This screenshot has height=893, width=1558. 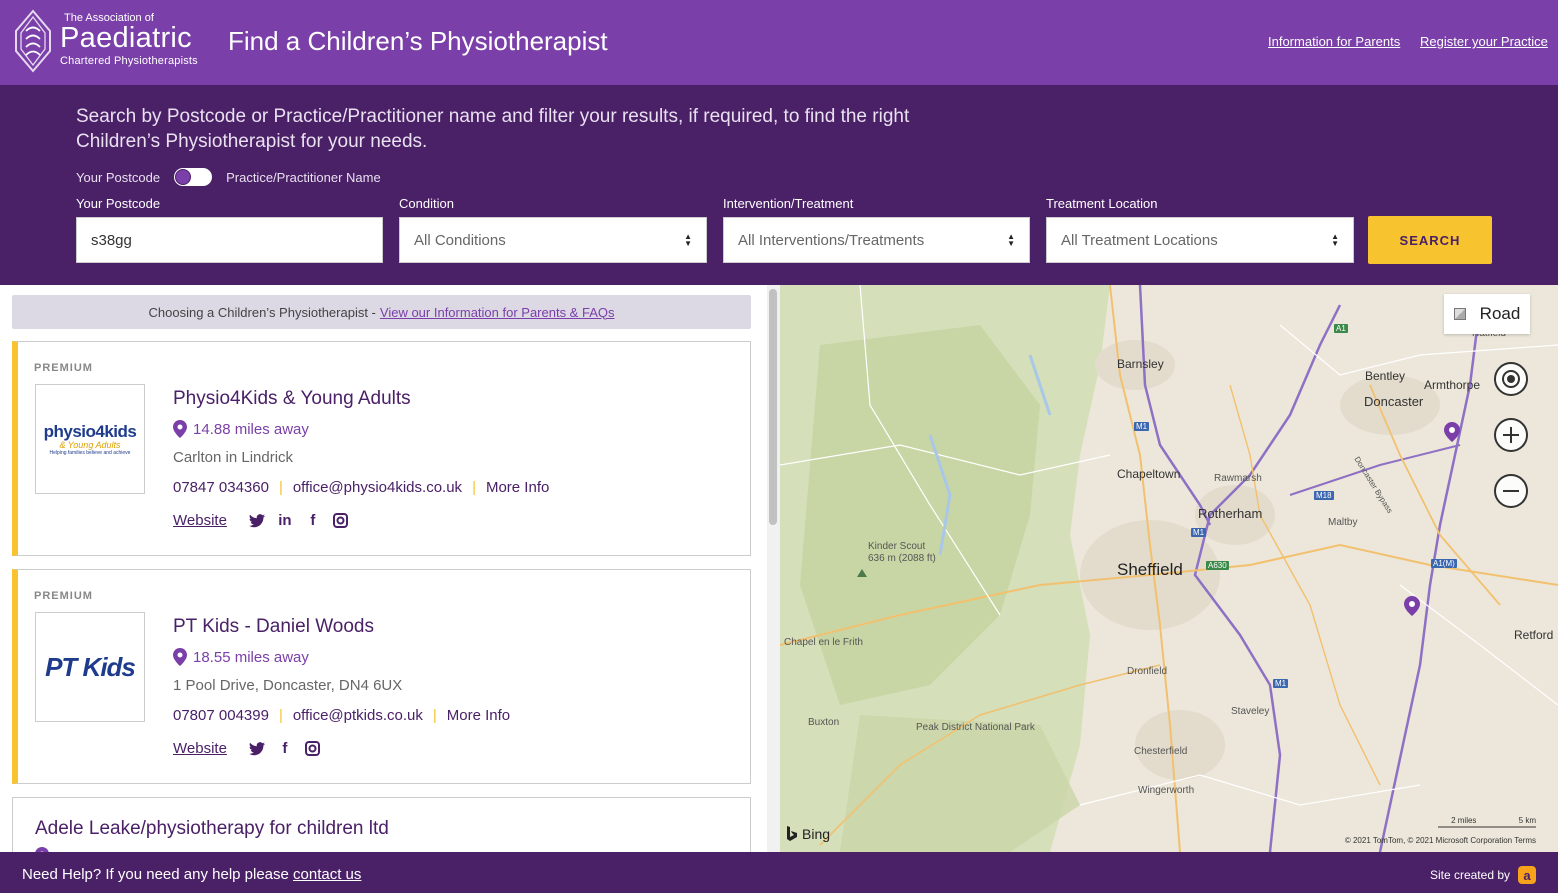 I want to click on road-tag-a630: A630, so click(x=1217, y=565).